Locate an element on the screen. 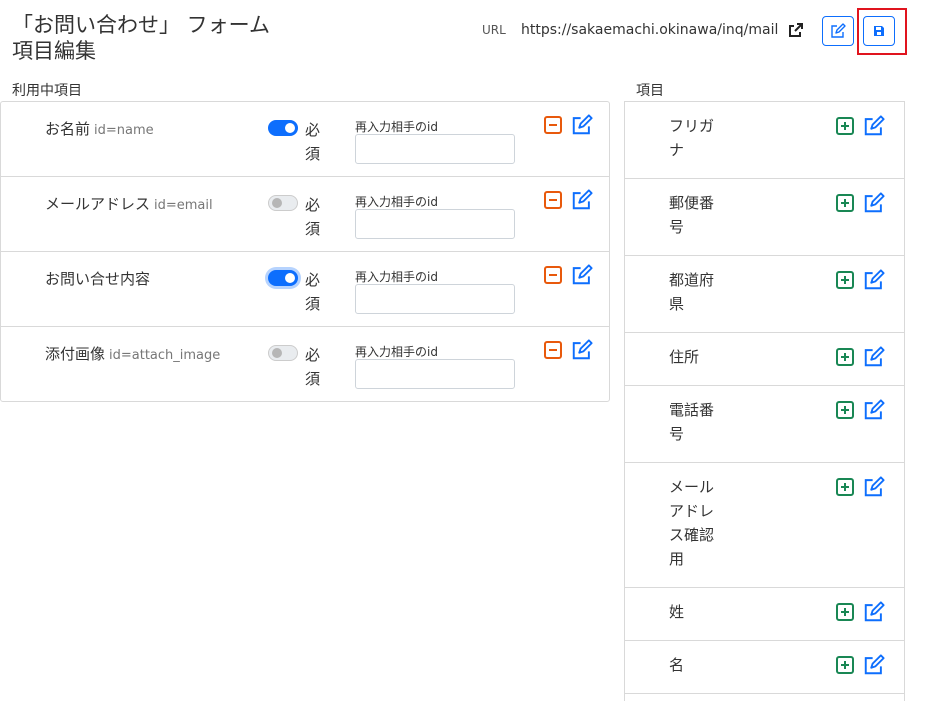 This screenshot has height=701, width=928. item-name: 都道府県 is located at coordinates (692, 292).